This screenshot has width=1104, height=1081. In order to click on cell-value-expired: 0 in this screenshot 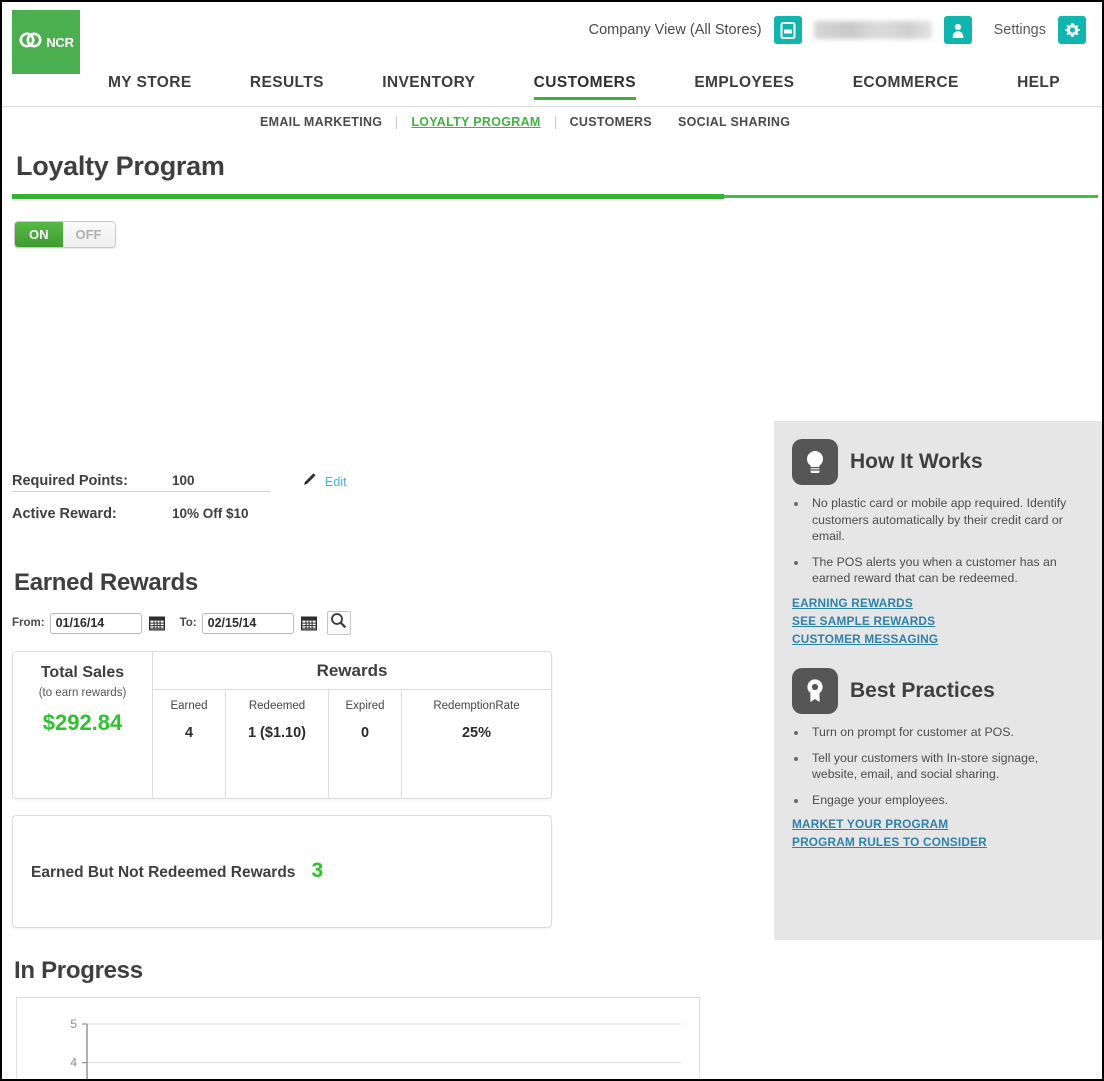, I will do `click(365, 733)`.